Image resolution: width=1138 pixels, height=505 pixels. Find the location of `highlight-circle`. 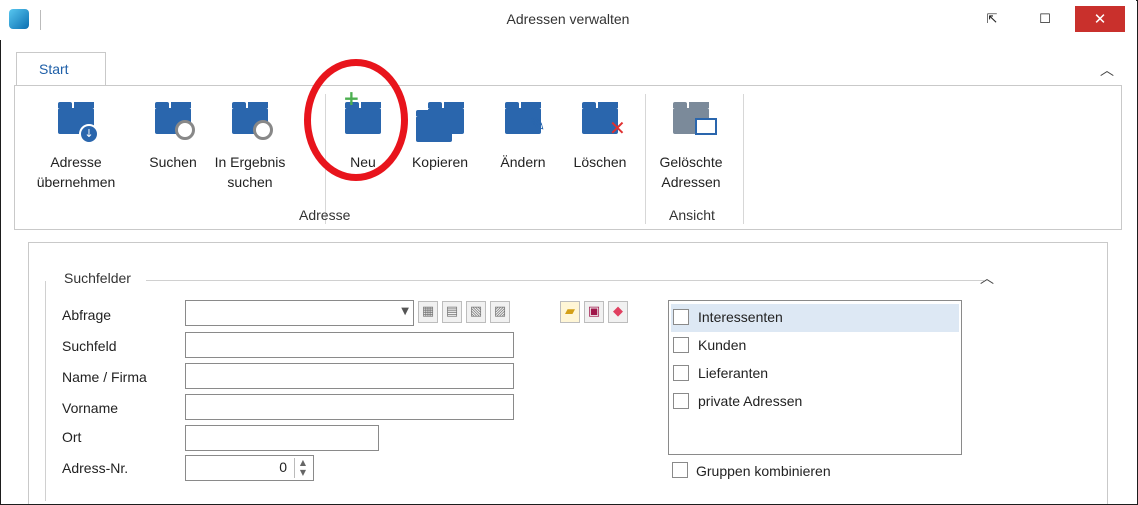

highlight-circle is located at coordinates (356, 120).